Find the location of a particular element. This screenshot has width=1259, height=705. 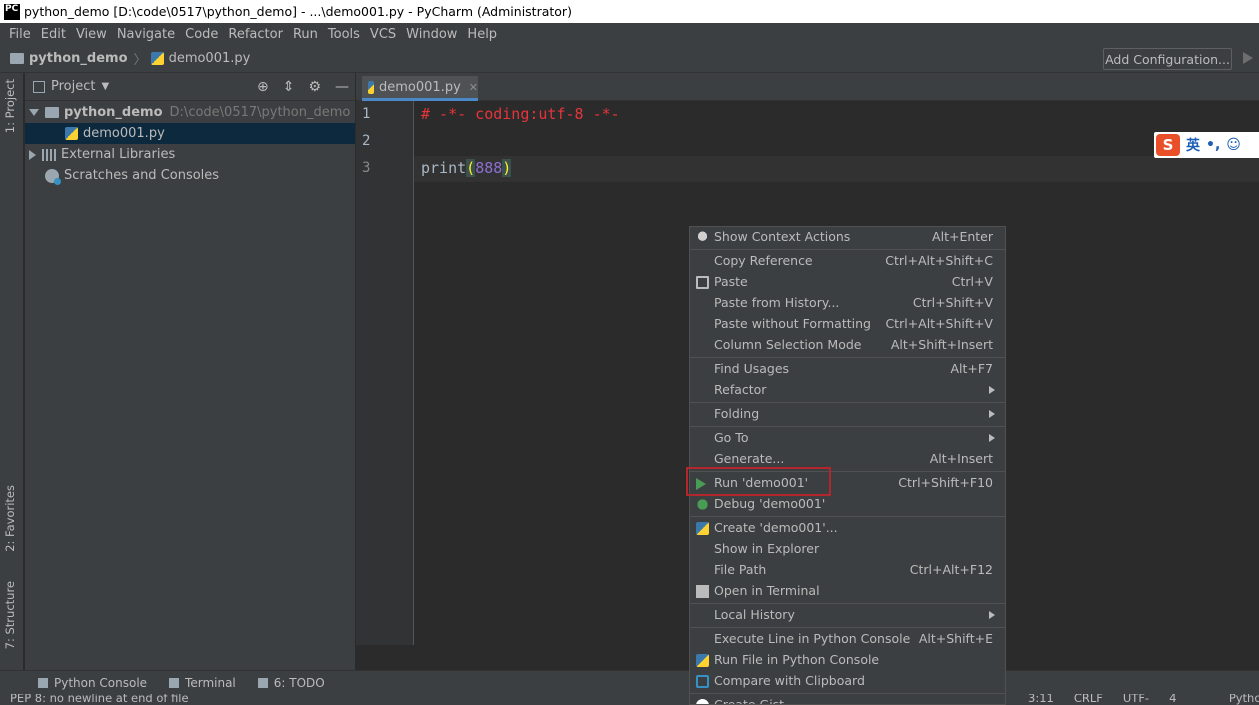

ime-punctuation: •, is located at coordinates (1213, 145).